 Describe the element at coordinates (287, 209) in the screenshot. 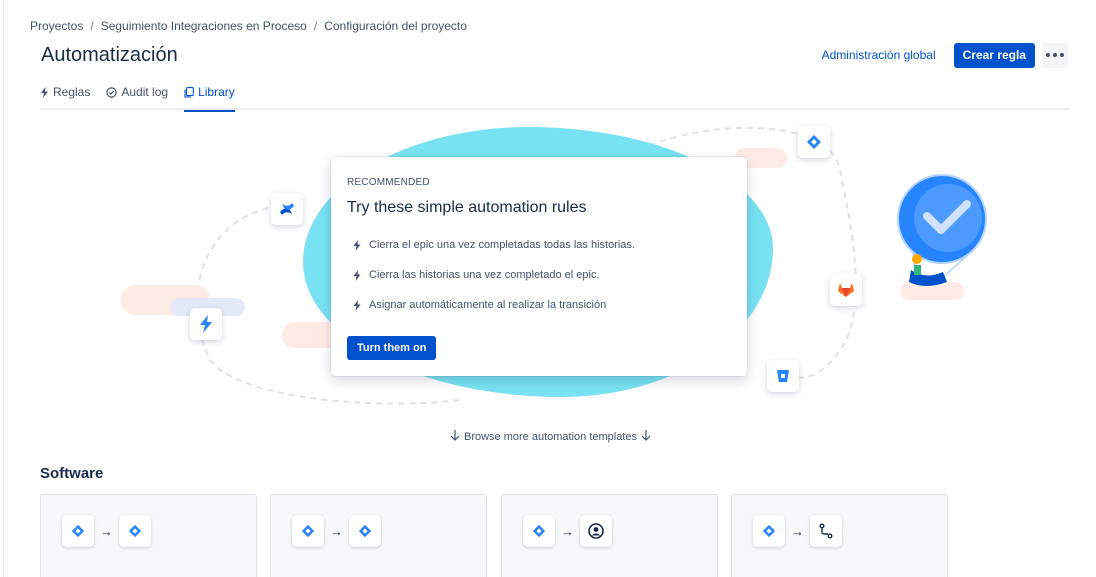

I see `confluence-icon` at that location.